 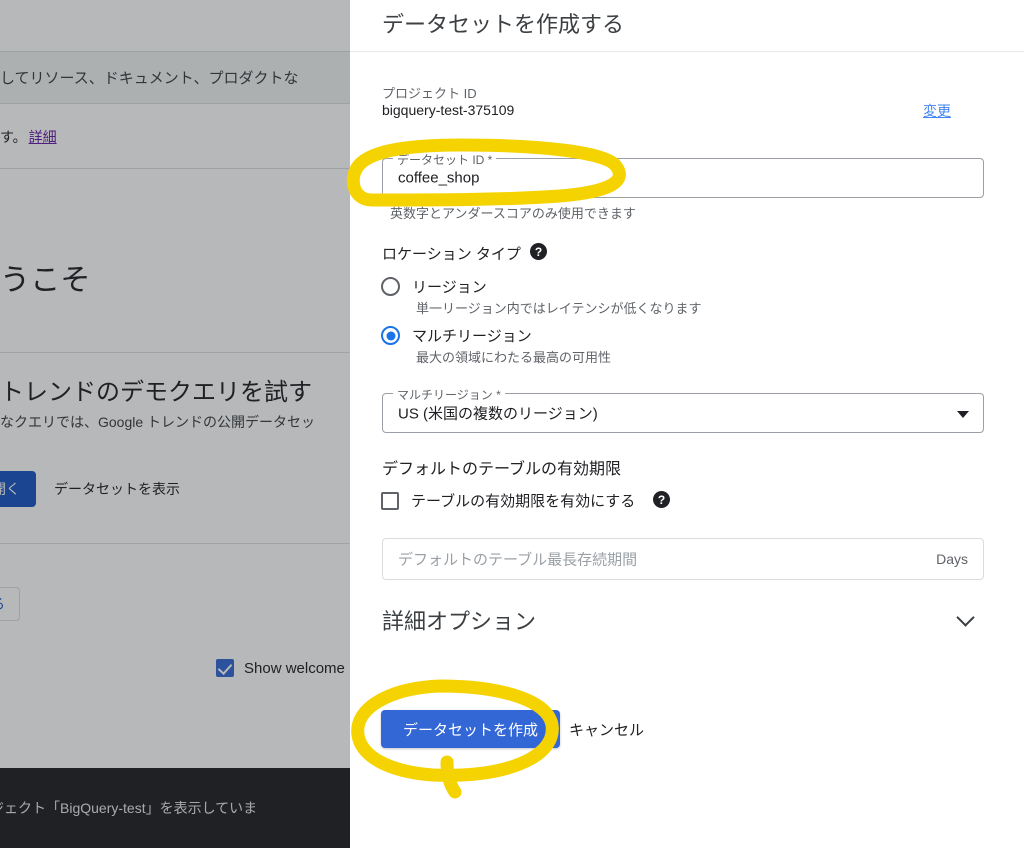 What do you see at coordinates (606, 729) in the screenshot?
I see `cancel-button: キャンセル` at bounding box center [606, 729].